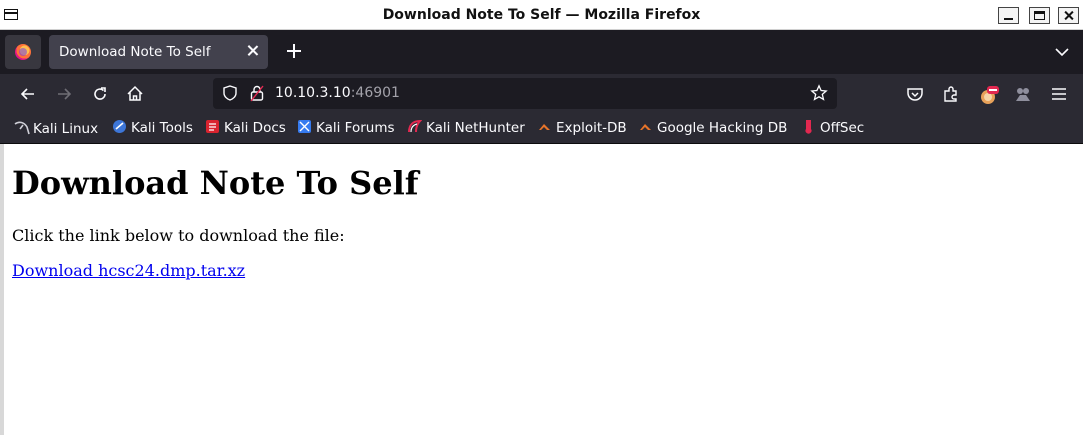 The image size is (1083, 435). I want to click on new-tab-icon, so click(294, 51).